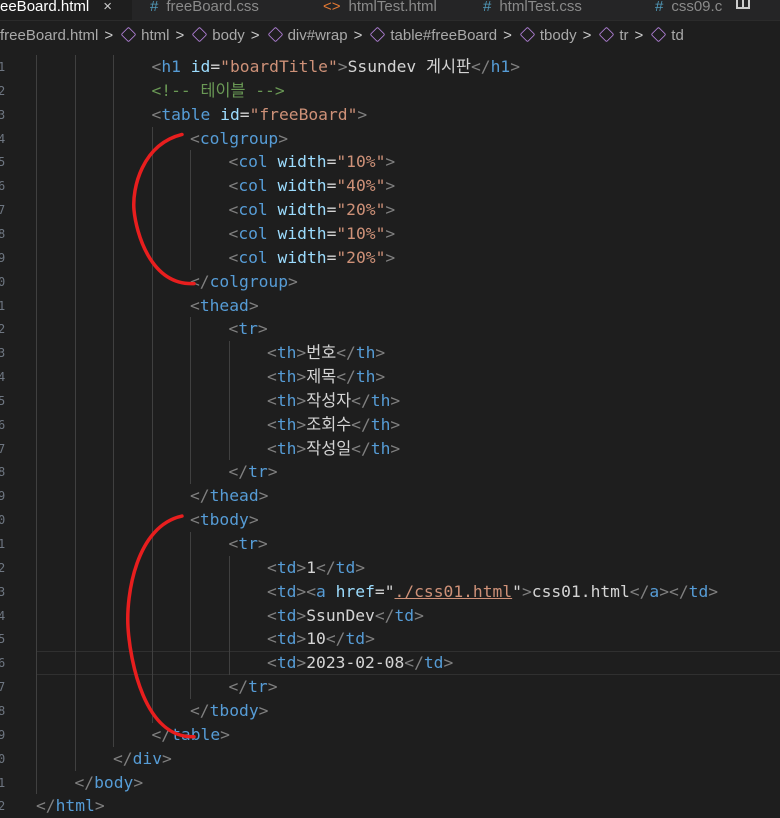 The image size is (780, 818). Describe the element at coordinates (49, 36) in the screenshot. I see `breadcrumb-item: freeBoard.html` at that location.